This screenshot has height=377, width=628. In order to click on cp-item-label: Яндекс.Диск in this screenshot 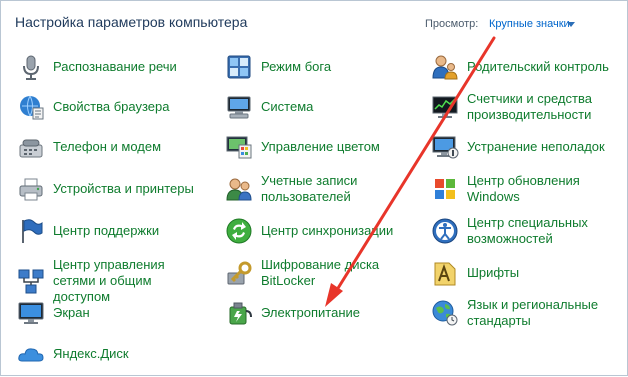, I will do `click(91, 353)`.